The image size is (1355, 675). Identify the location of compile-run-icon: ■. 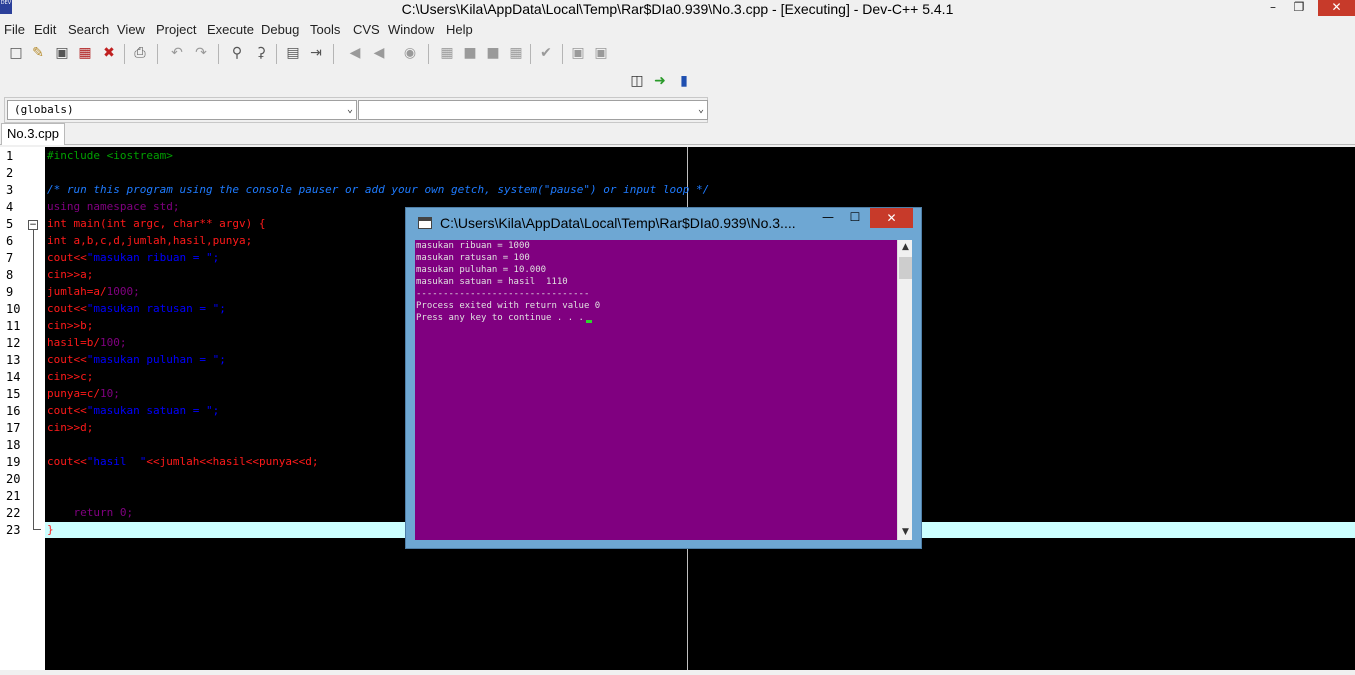
(493, 53).